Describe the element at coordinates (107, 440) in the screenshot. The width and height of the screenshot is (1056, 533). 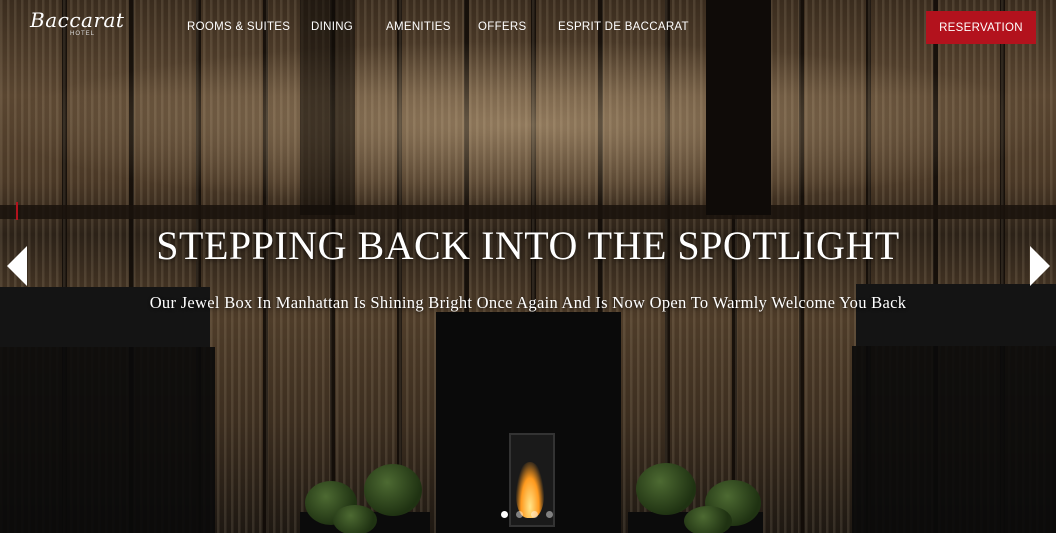
I see `left-entrance` at that location.